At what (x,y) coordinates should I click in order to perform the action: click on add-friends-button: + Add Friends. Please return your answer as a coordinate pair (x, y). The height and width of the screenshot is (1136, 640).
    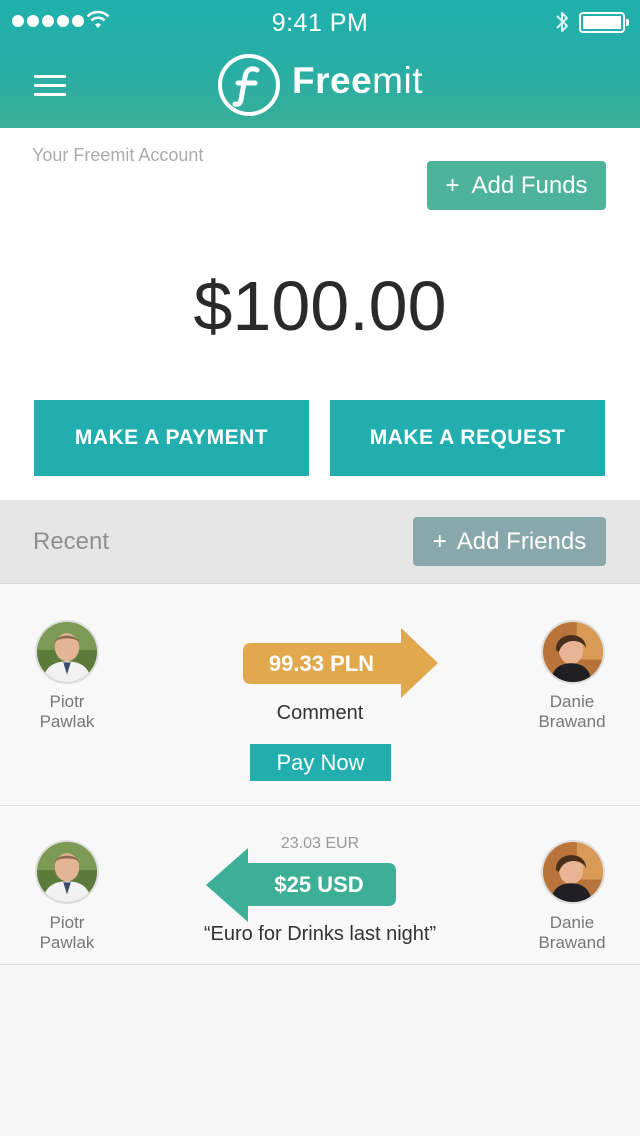
    Looking at the image, I should click on (509, 541).